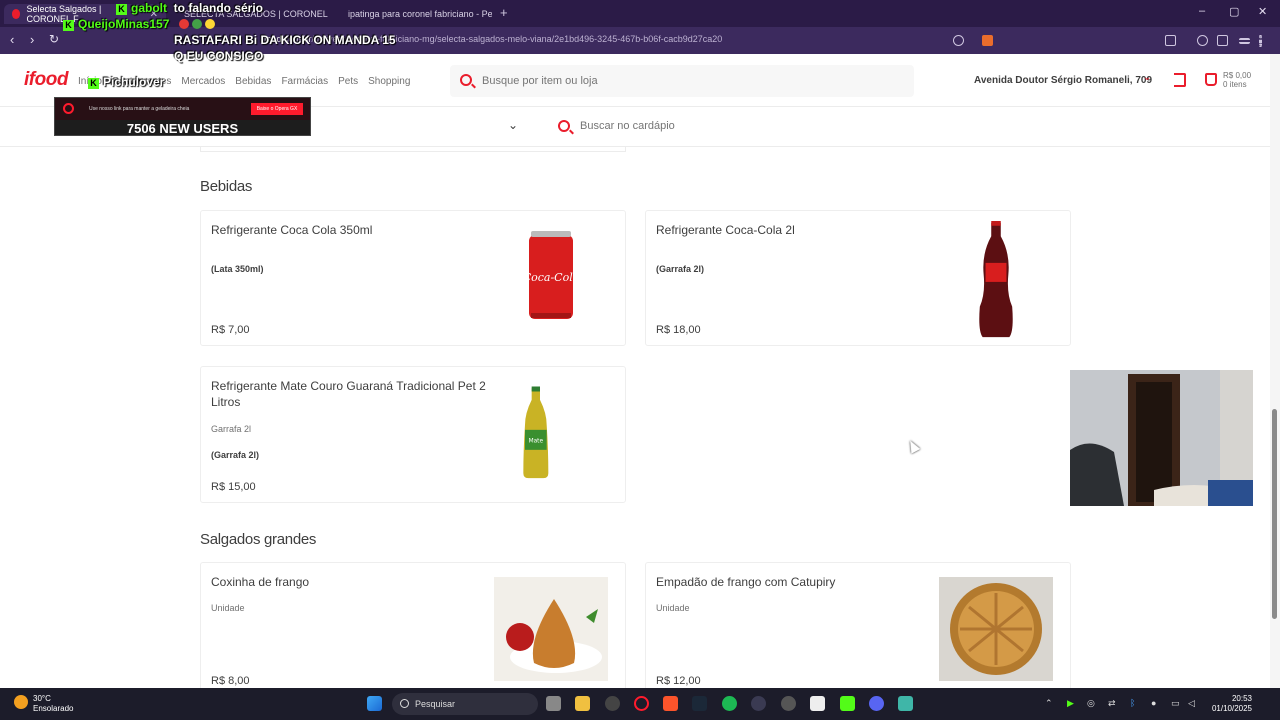  What do you see at coordinates (230, 330) in the screenshot?
I see `product-price: R$ 7,00` at bounding box center [230, 330].